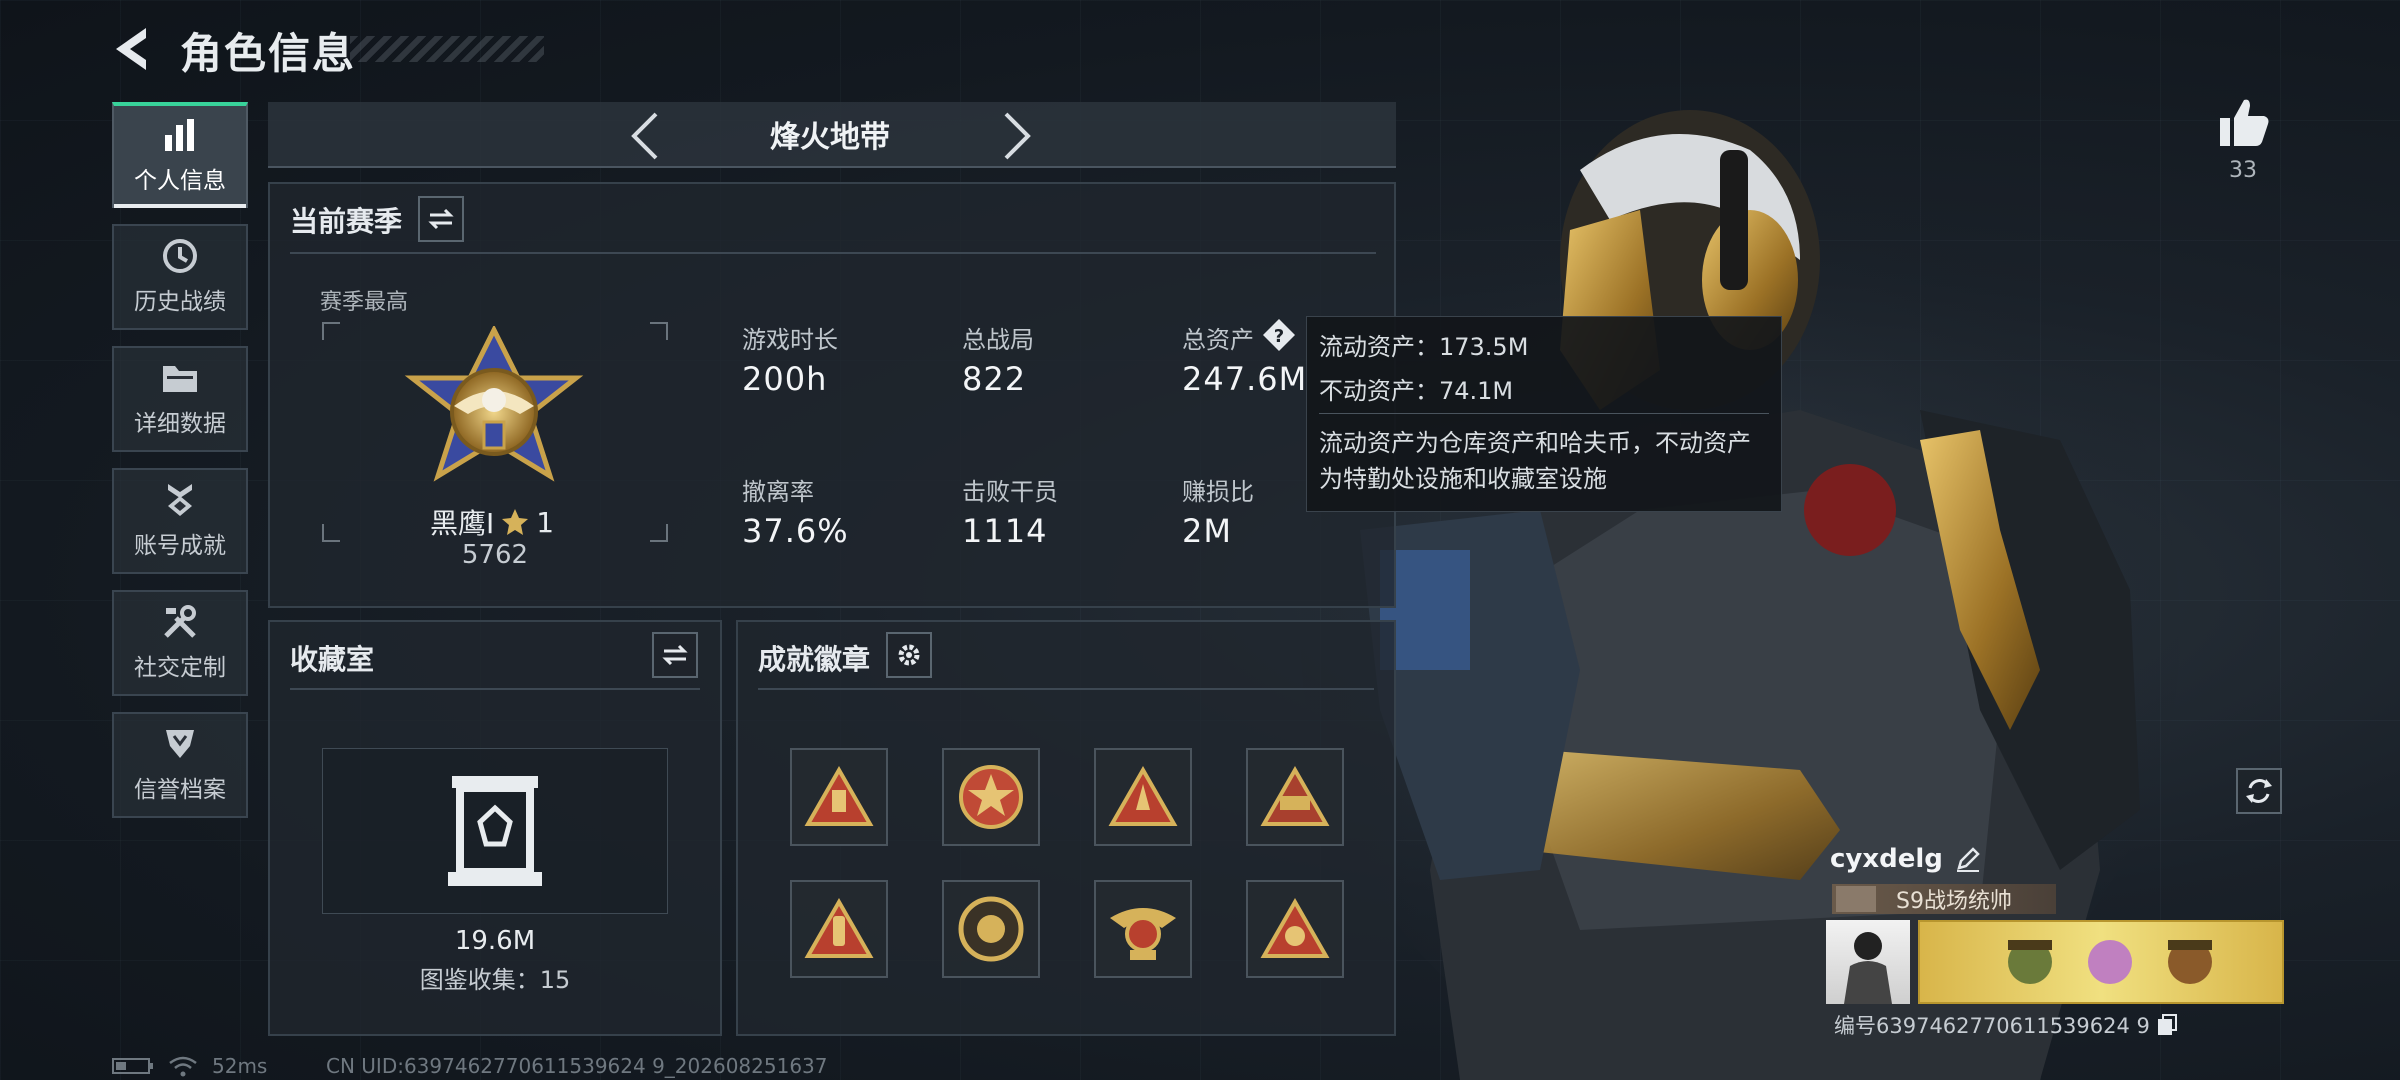 The height and width of the screenshot is (1080, 2400). Describe the element at coordinates (346, 221) in the screenshot. I see `season-title: 当前赛季` at that location.